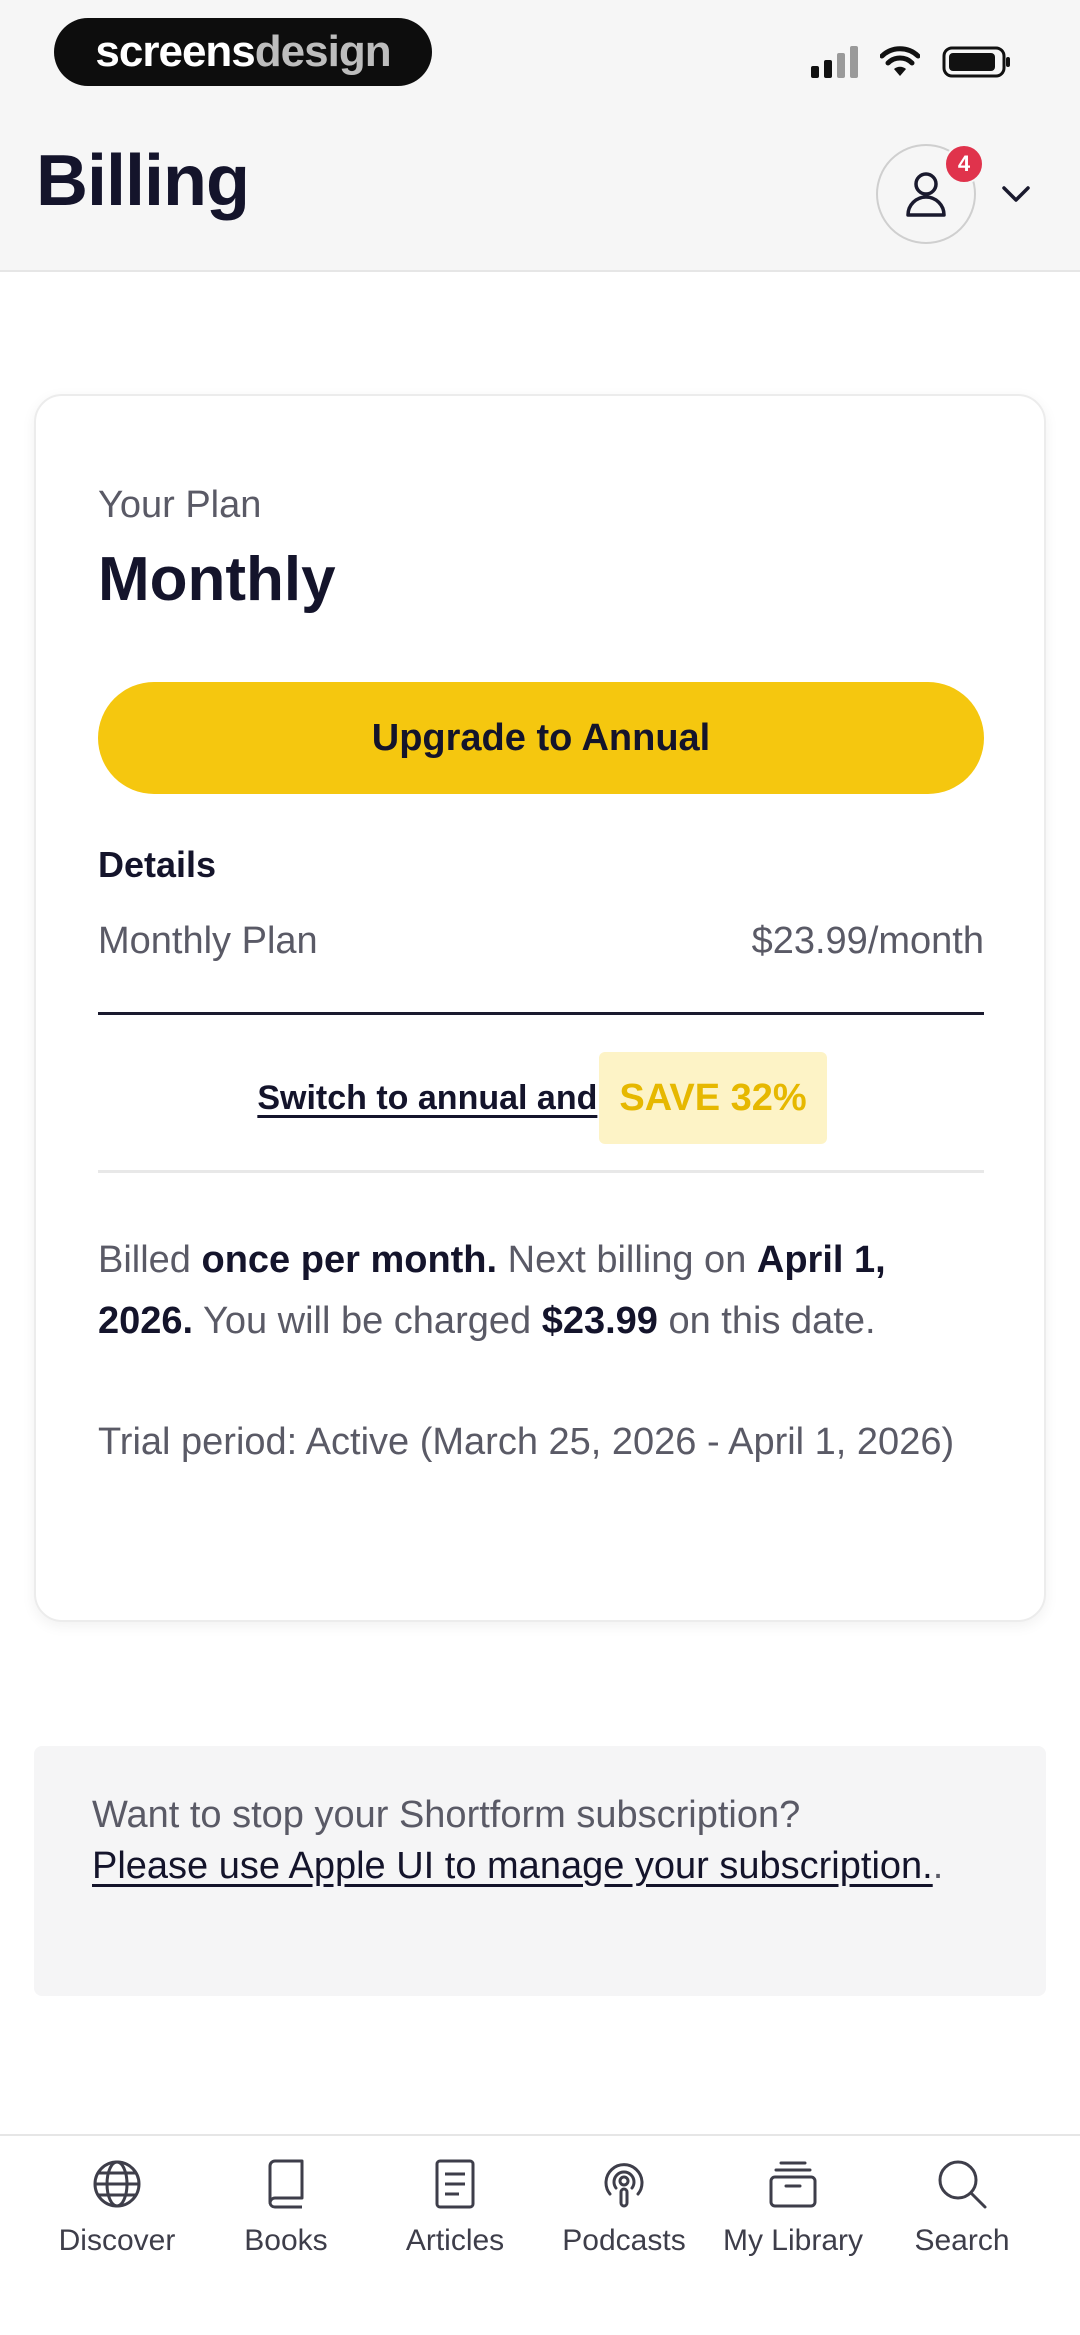  What do you see at coordinates (900, 61) in the screenshot?
I see `wifi-icon` at bounding box center [900, 61].